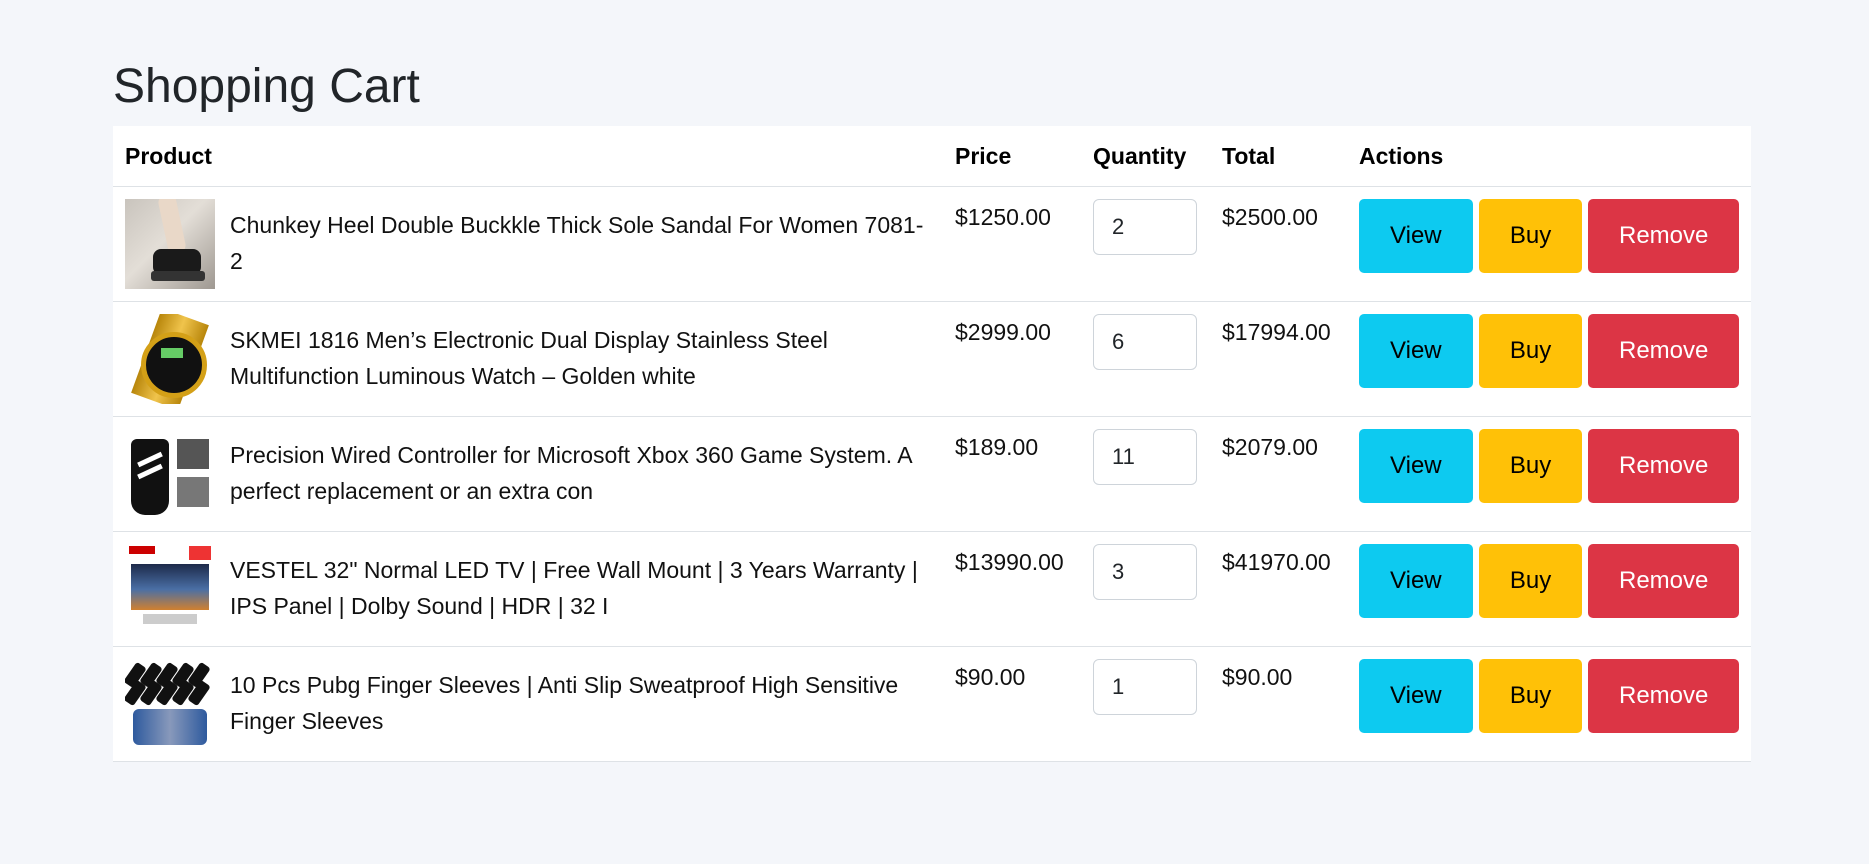  I want to click on page-title: Shopping Cart, so click(266, 86).